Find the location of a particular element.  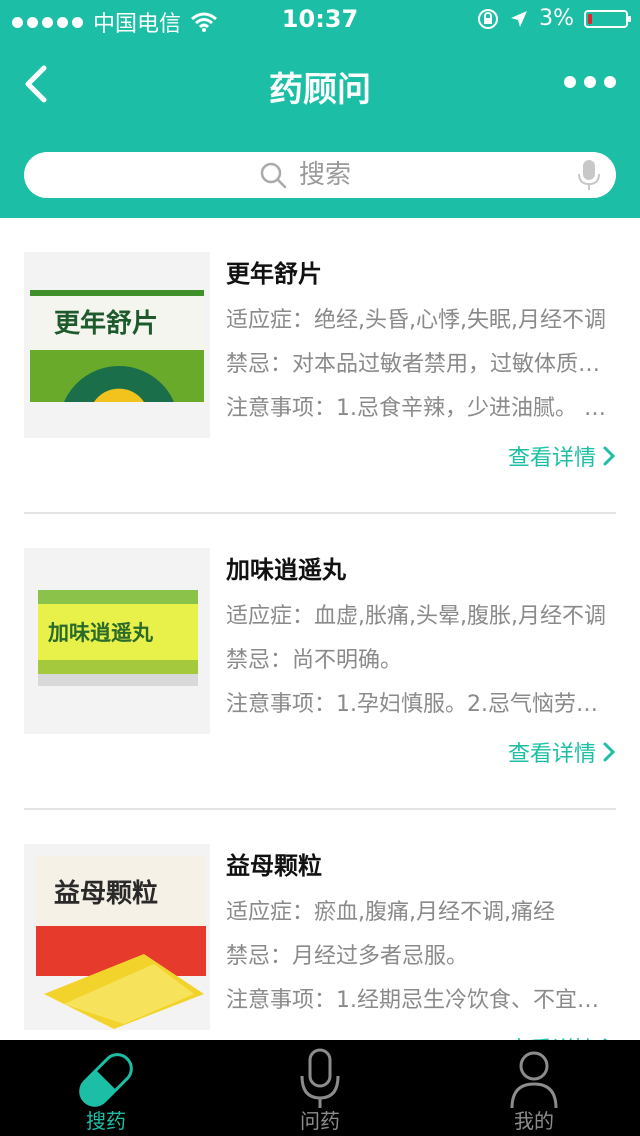

tab-label: 问药 is located at coordinates (320, 1121).